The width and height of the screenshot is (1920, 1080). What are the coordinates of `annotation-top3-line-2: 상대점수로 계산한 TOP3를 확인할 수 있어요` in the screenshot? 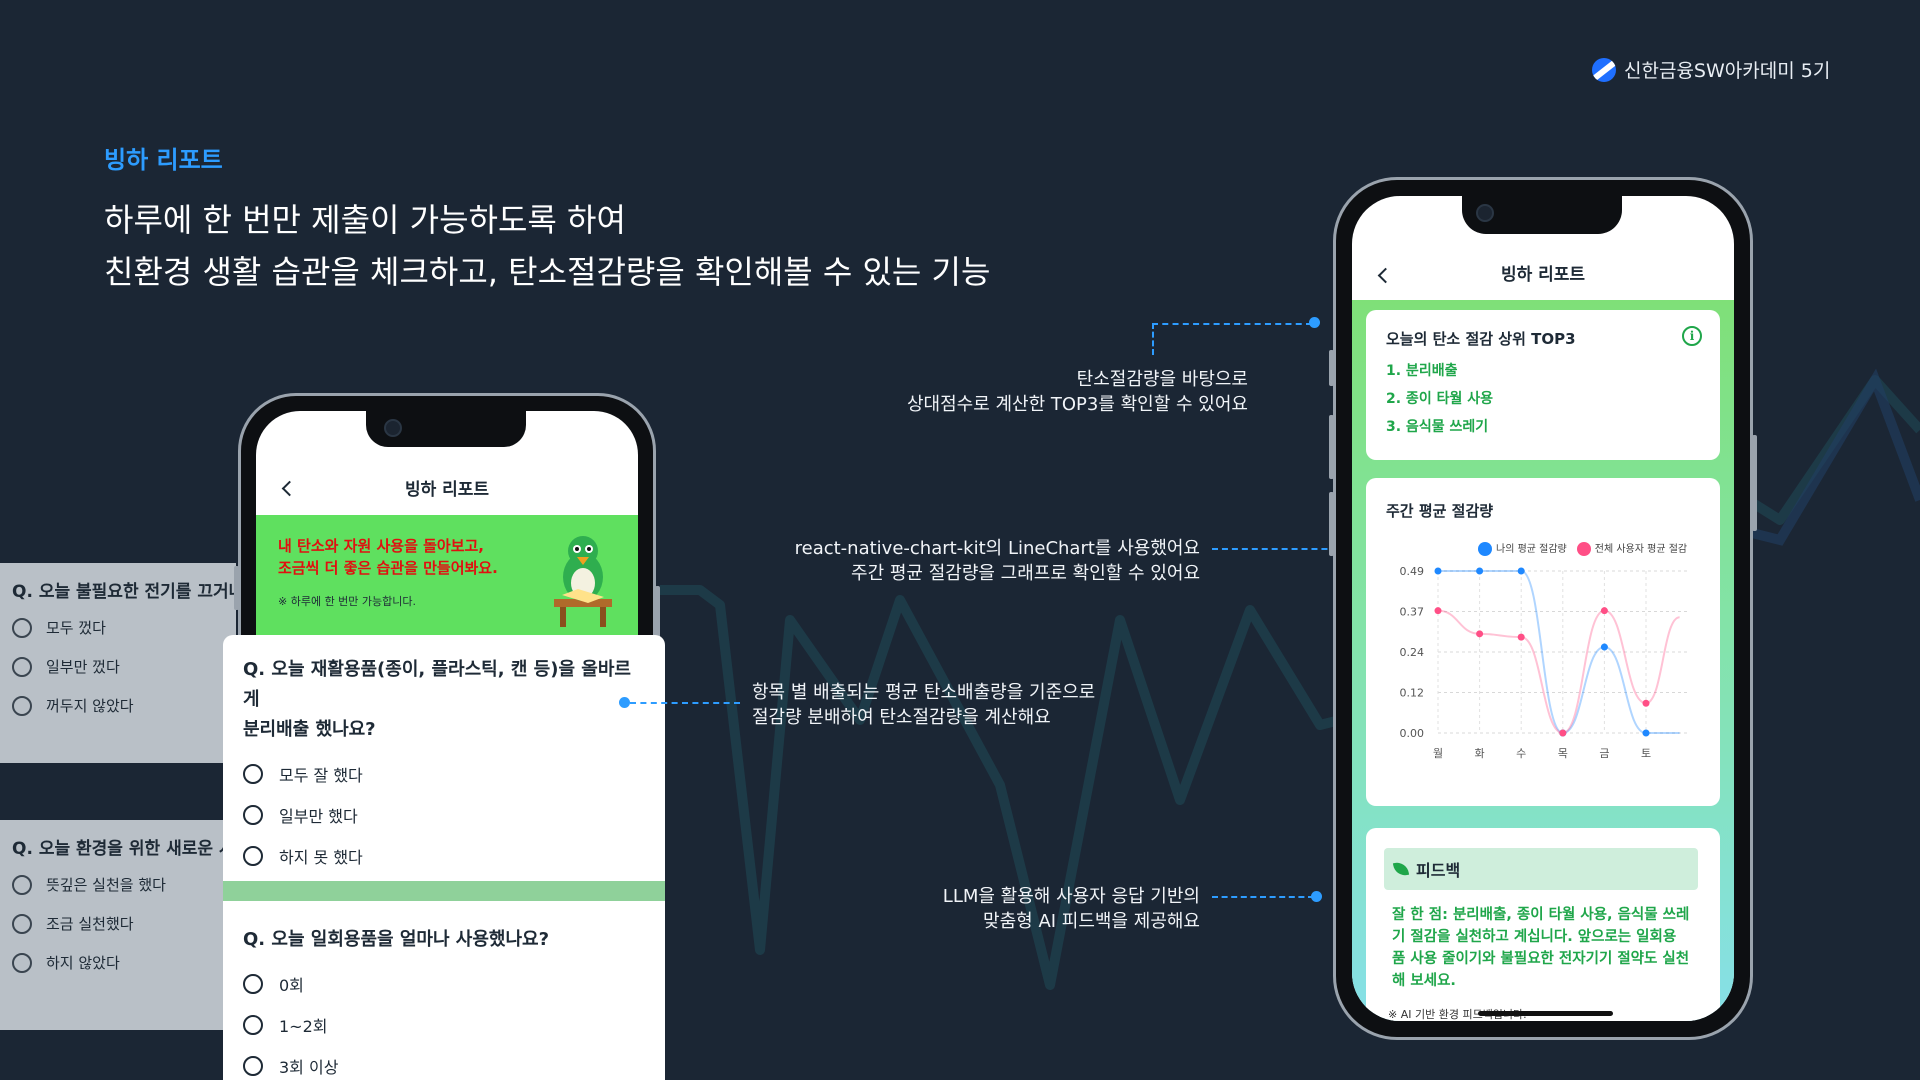 It's located at (1077, 404).